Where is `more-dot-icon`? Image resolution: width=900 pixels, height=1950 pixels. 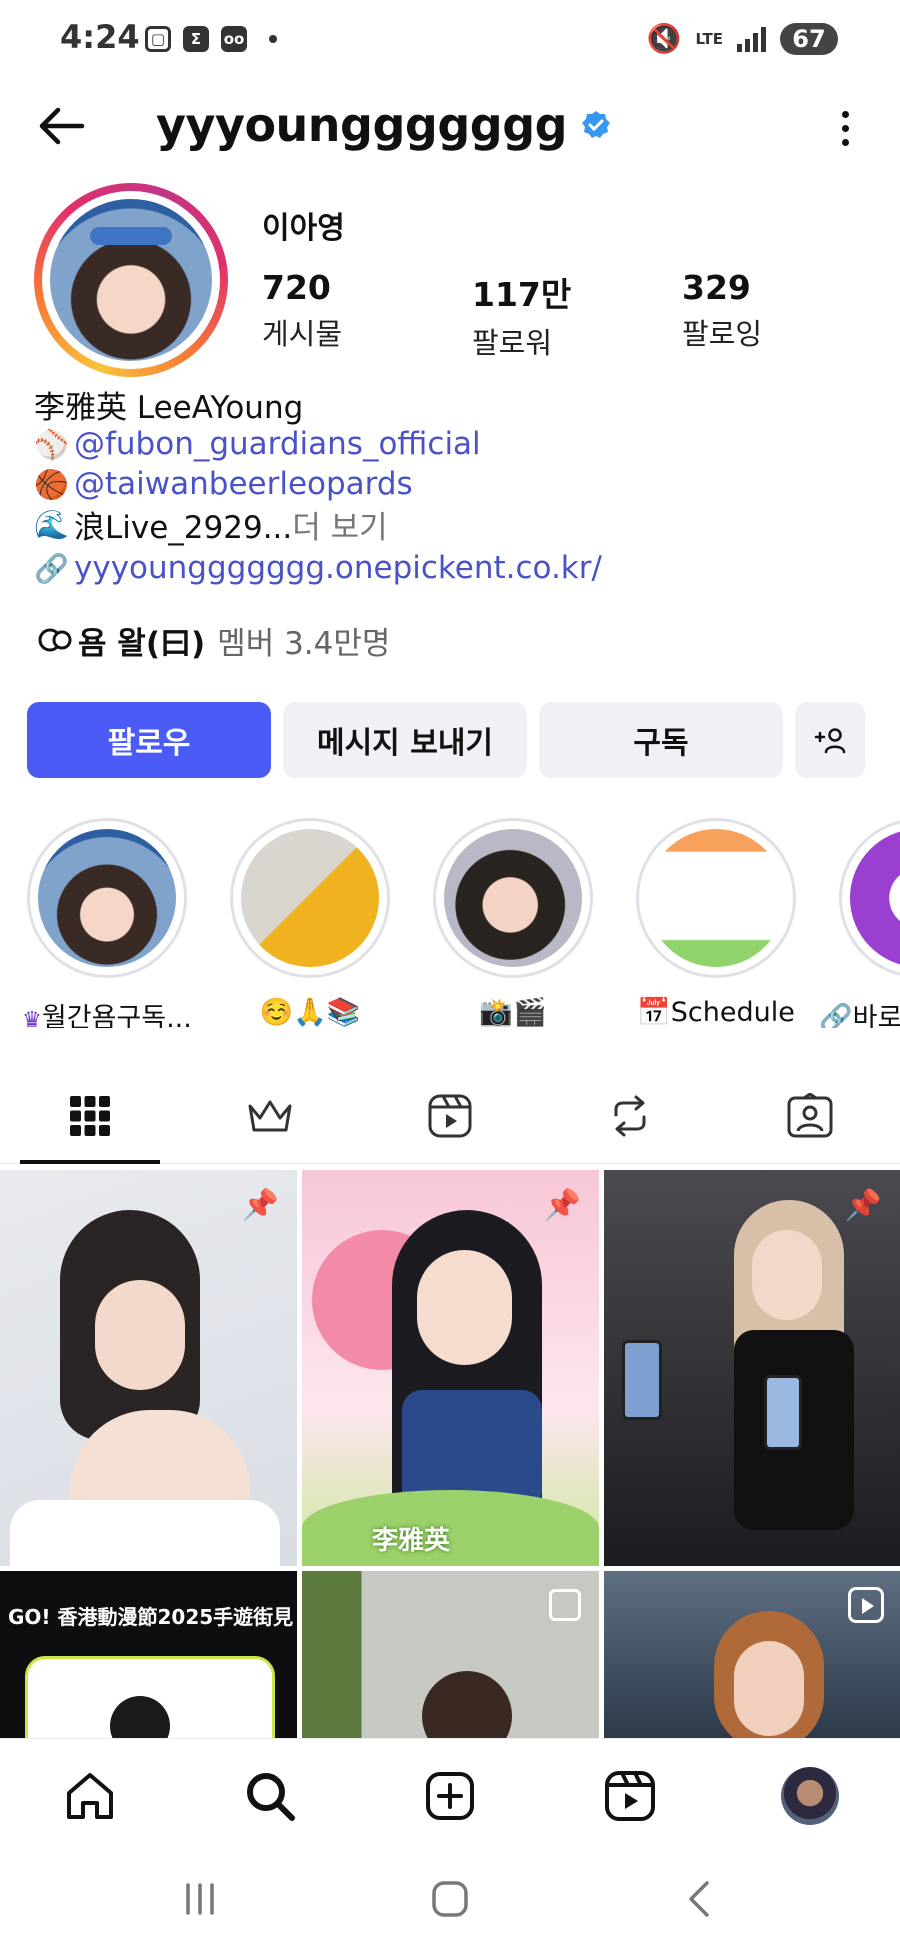 more-dot-icon is located at coordinates (845, 142).